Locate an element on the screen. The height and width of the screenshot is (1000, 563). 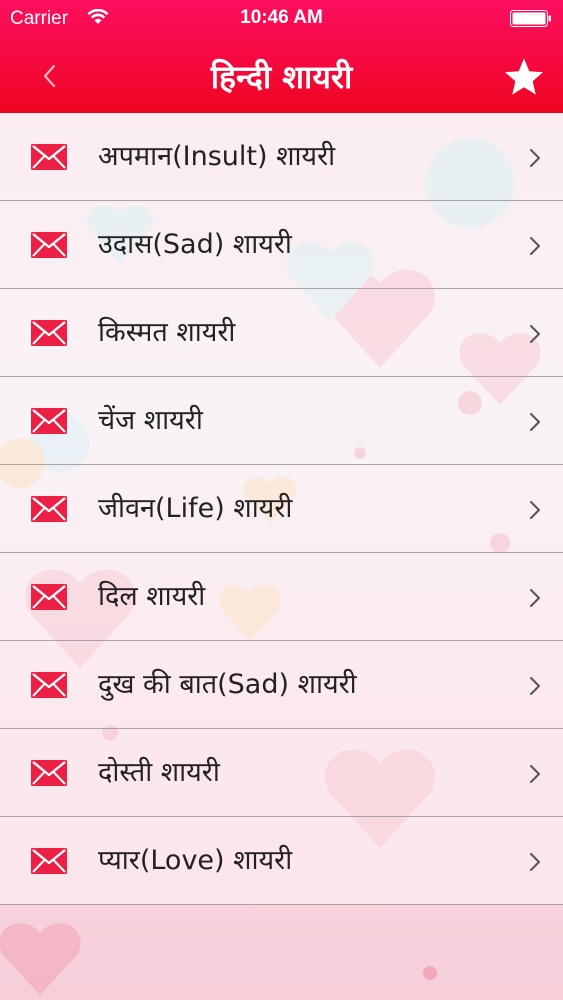
list-item-label: दुख की बात(Sad) शायरी is located at coordinates (227, 684).